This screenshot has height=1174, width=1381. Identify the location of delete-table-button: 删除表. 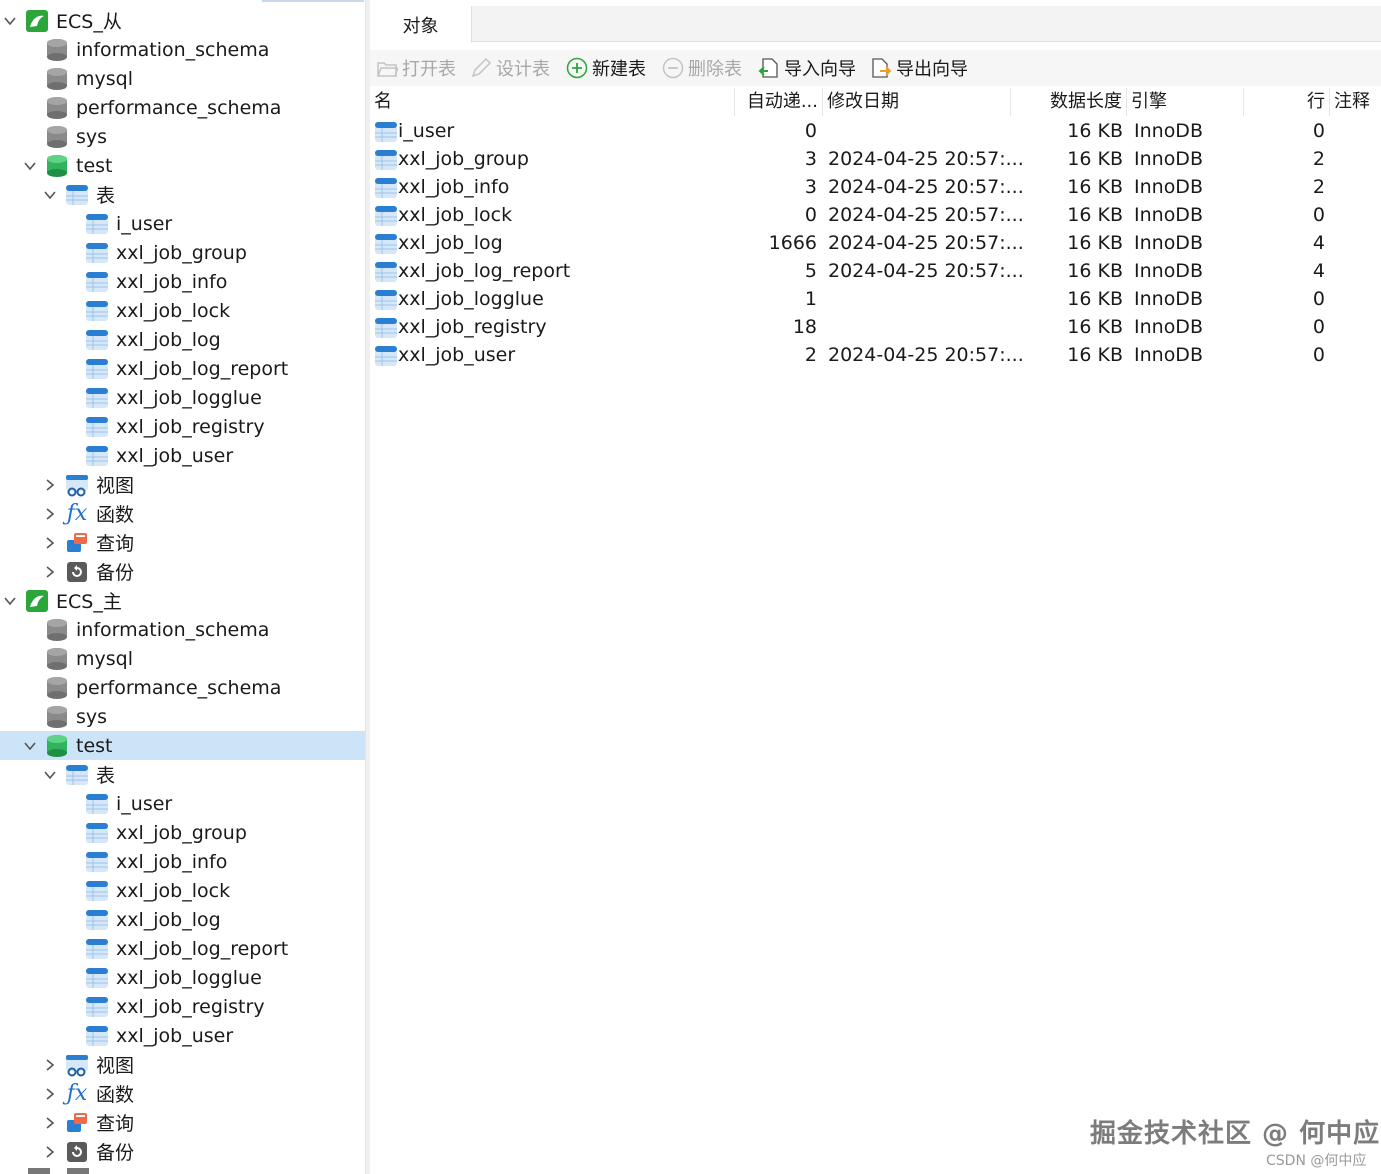
(702, 68).